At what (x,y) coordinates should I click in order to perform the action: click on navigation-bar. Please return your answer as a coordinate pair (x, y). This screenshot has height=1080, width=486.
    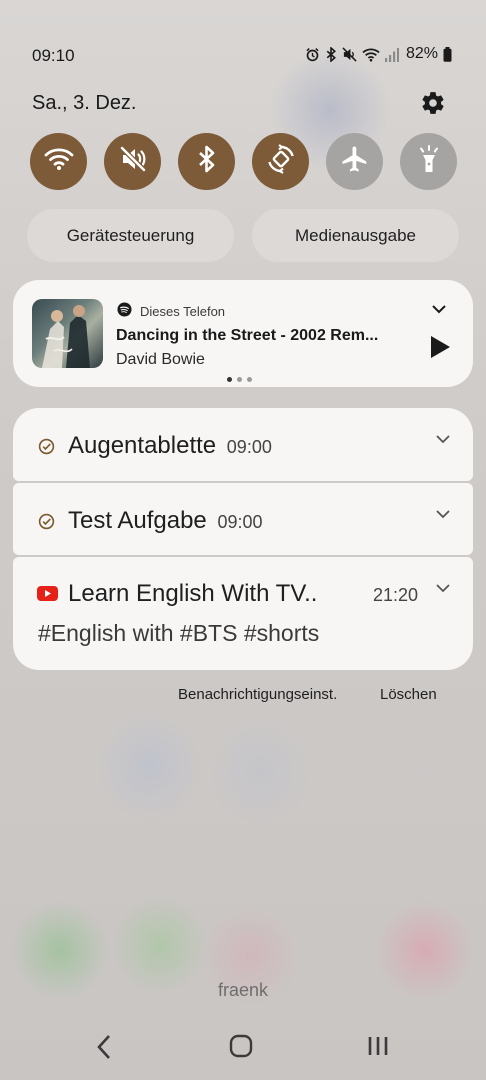
    Looking at the image, I should click on (243, 1047).